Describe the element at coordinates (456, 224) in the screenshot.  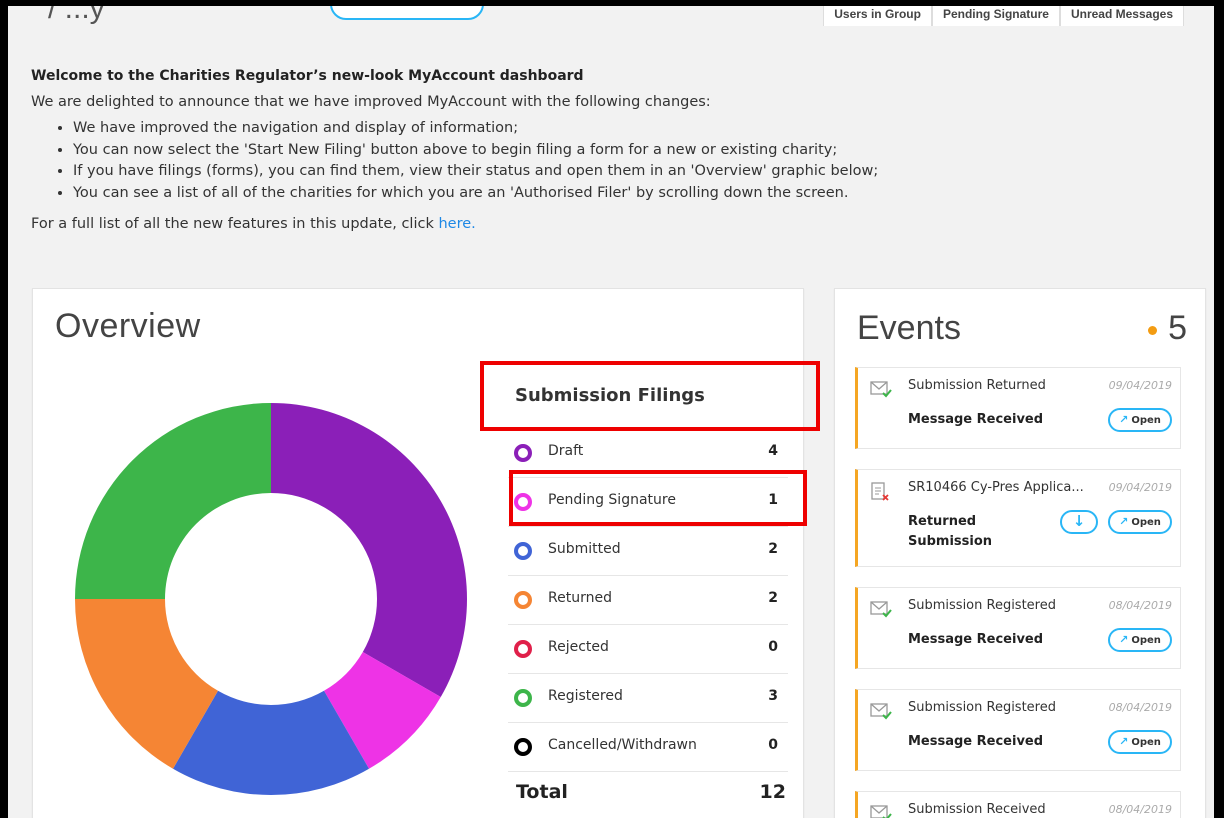
I see `features-link: here.` at that location.